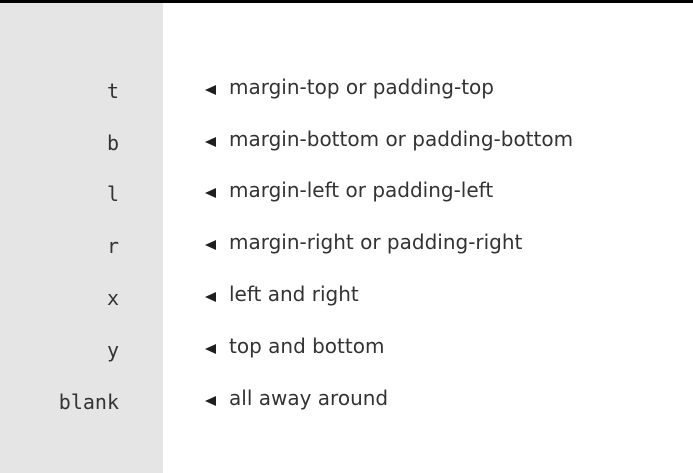  Describe the element at coordinates (307, 346) in the screenshot. I see `description-label: top and bottom` at that location.